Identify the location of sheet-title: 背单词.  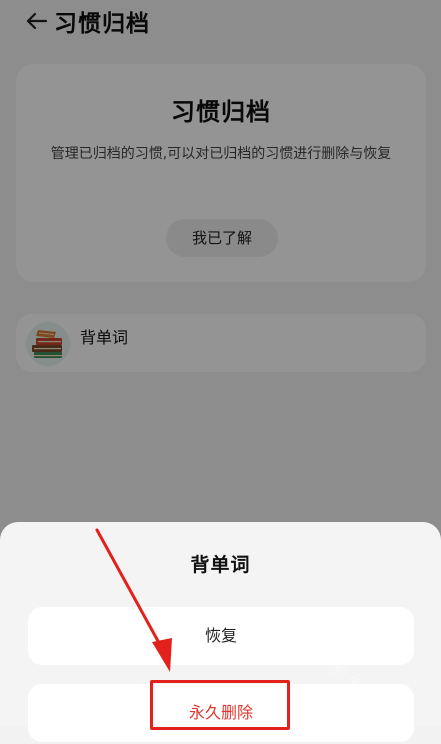
(220, 565).